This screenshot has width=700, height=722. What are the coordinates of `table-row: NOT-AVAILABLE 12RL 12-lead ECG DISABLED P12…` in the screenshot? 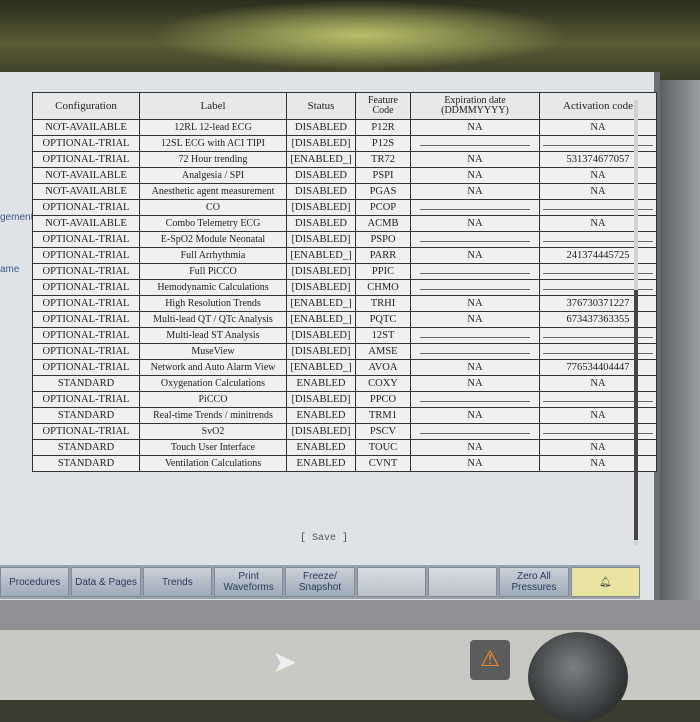 It's located at (344, 127).